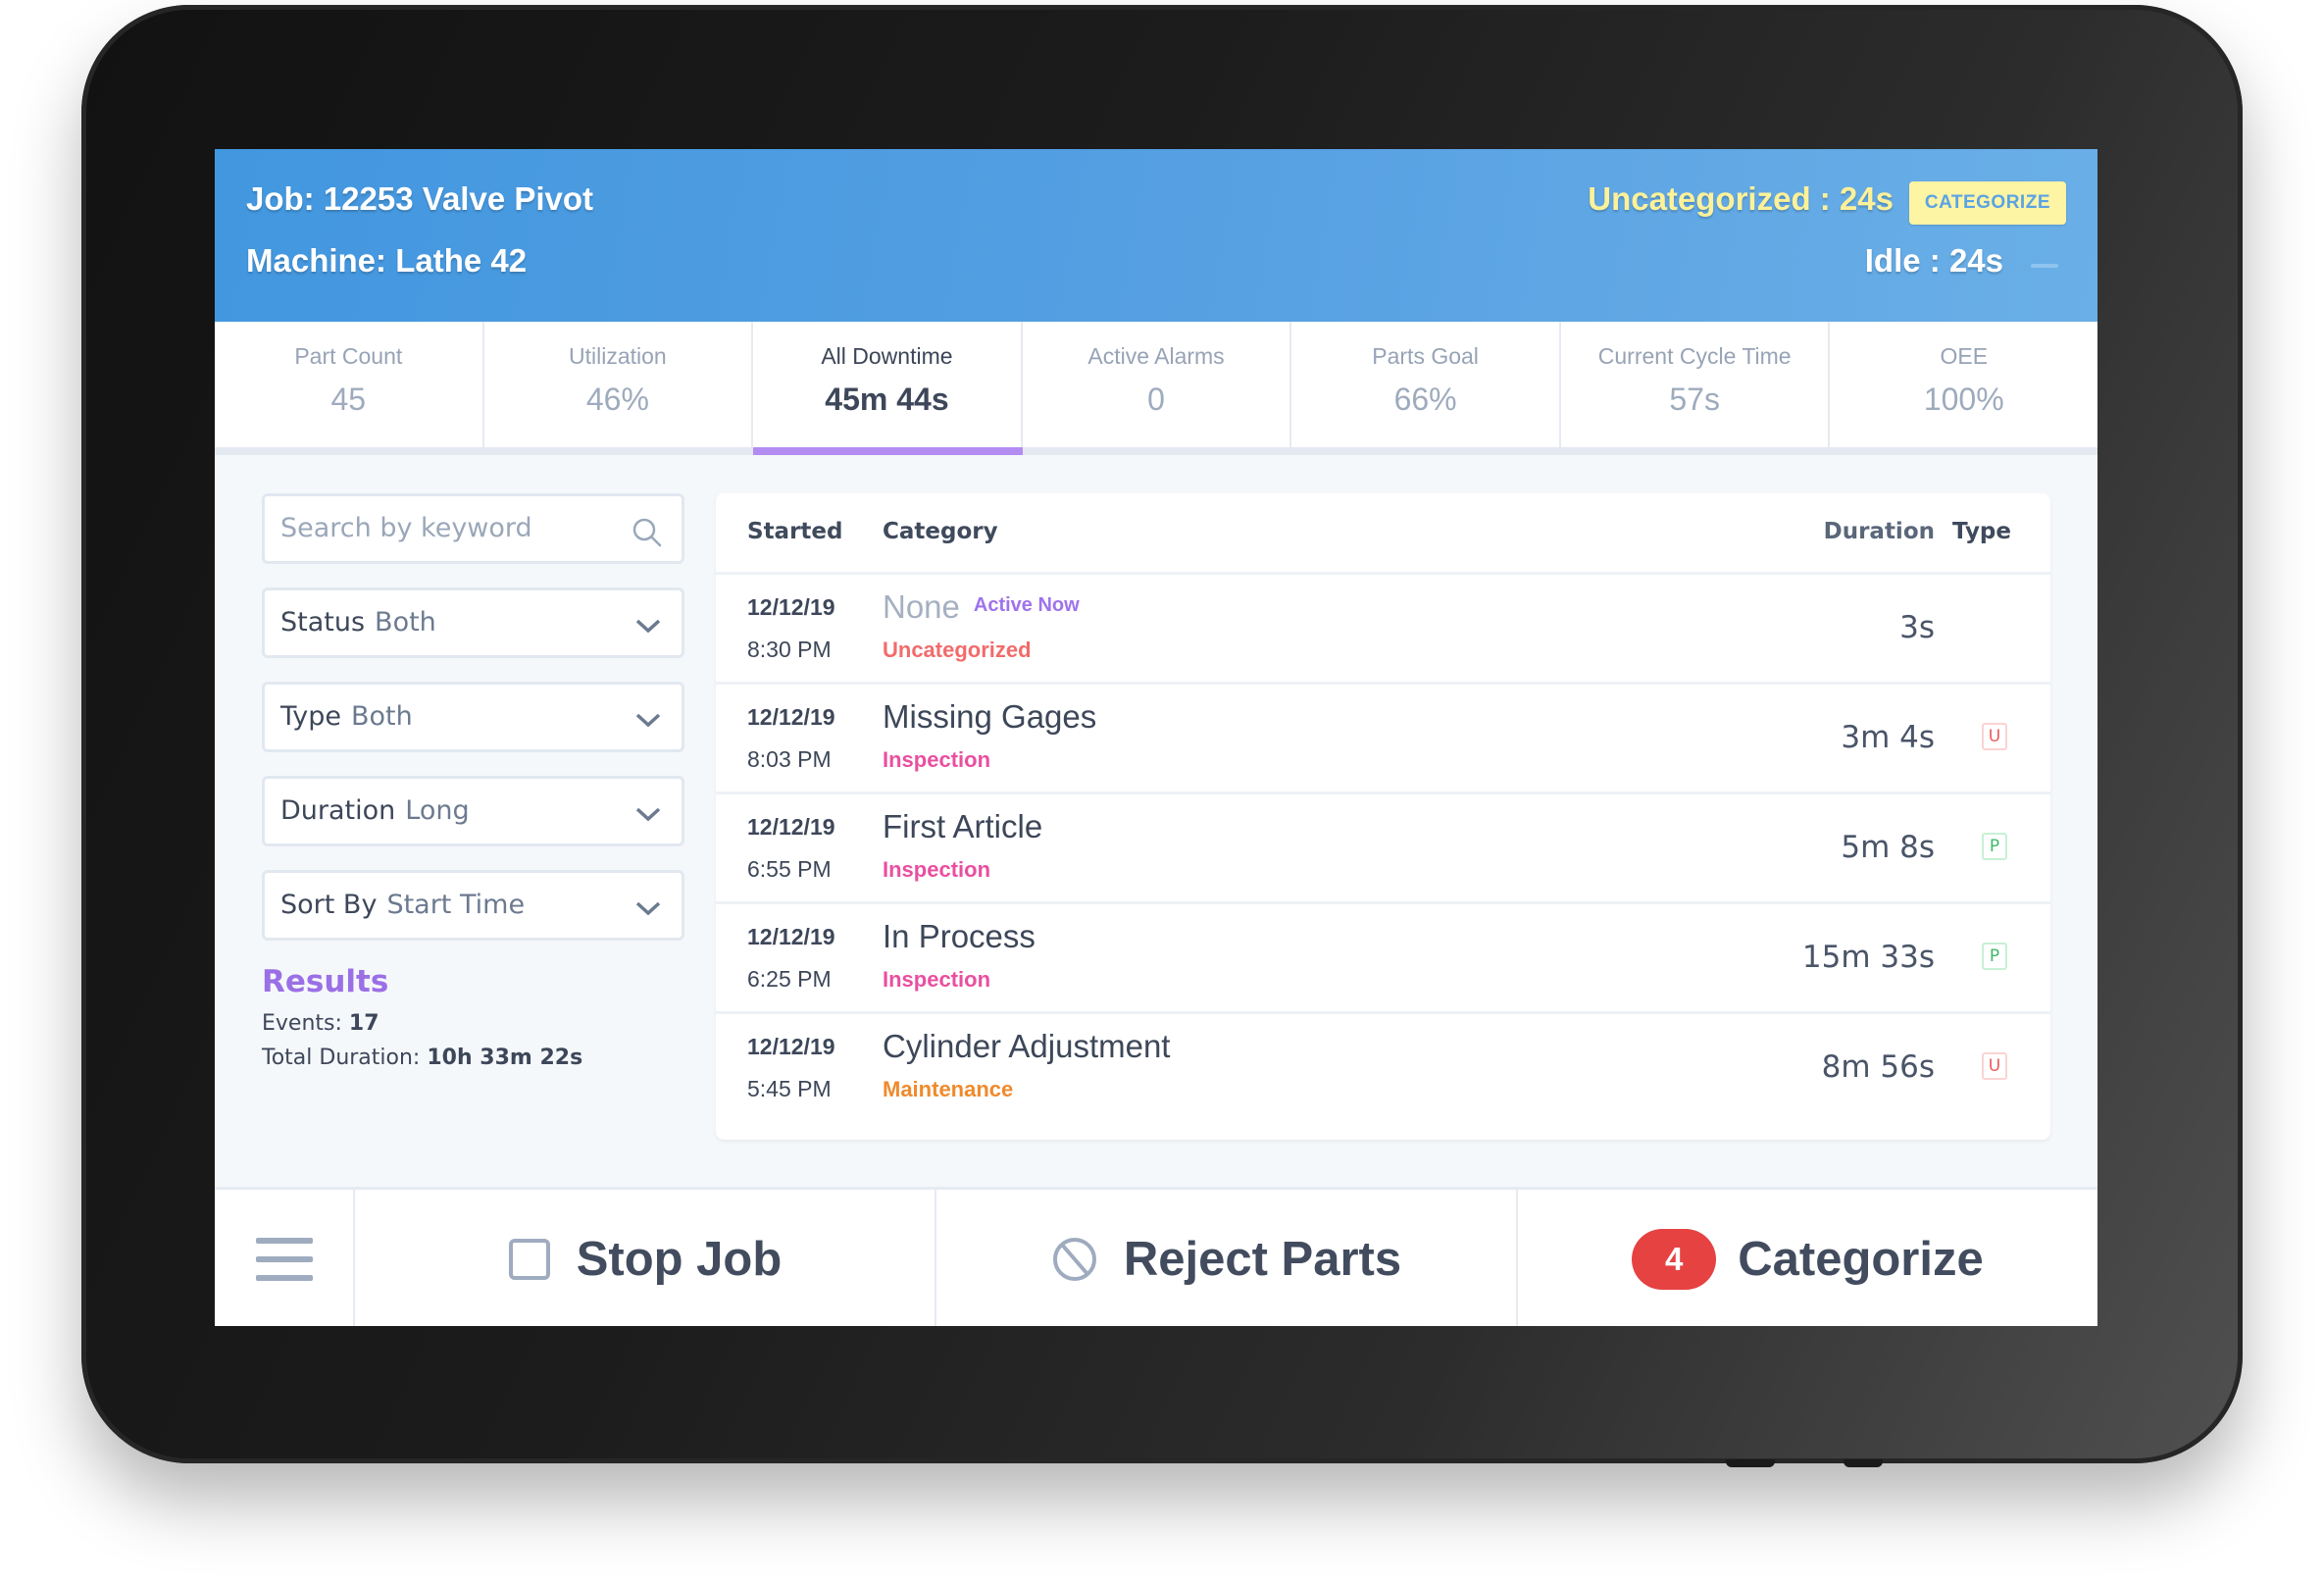 The image size is (2324, 1583). Describe the element at coordinates (473, 811) in the screenshot. I see `duration-select: Duration Long` at that location.